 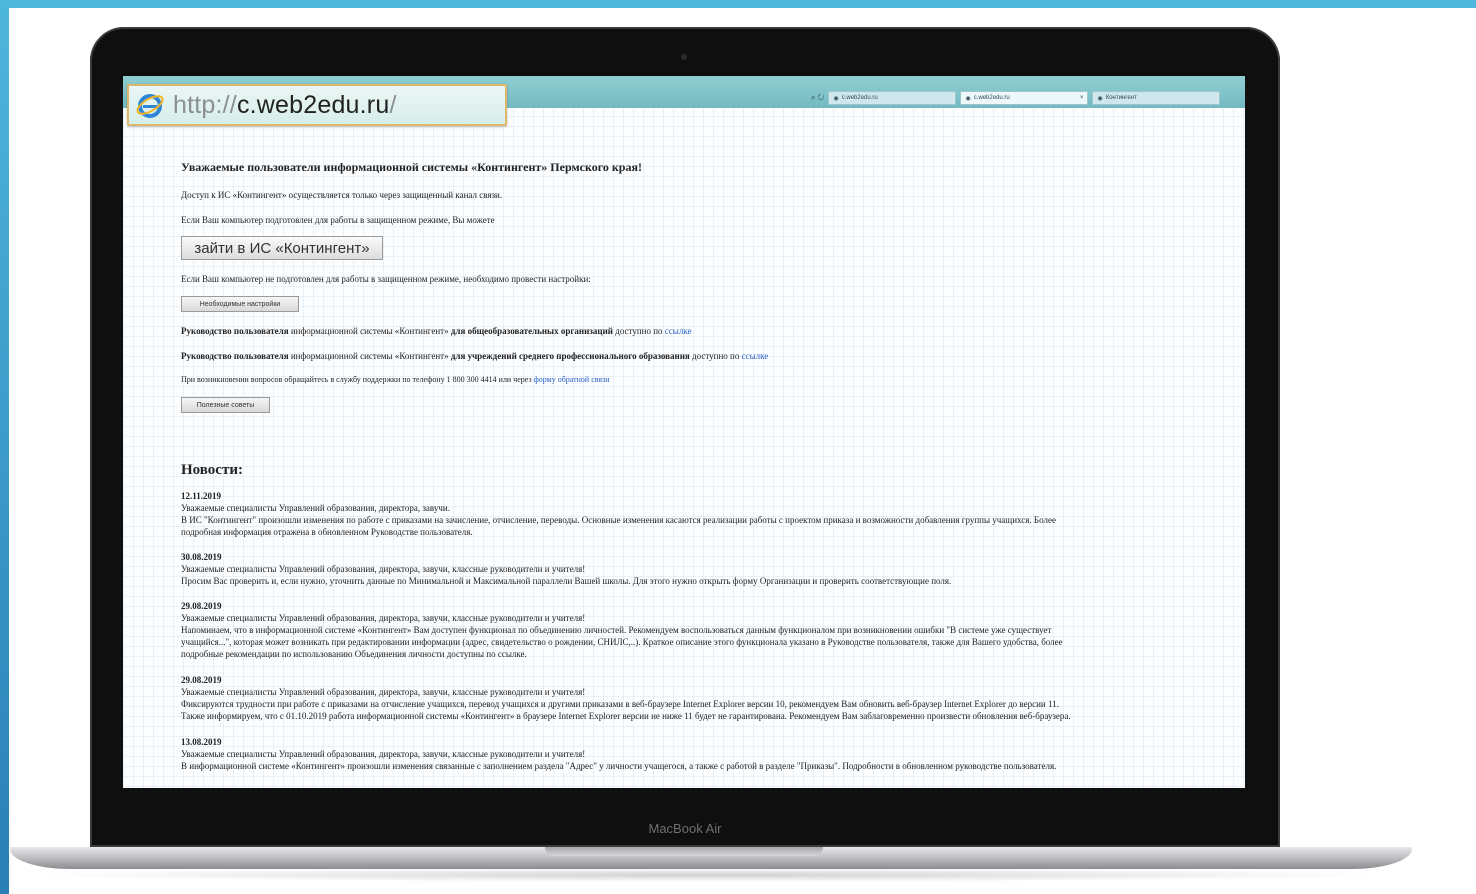 I want to click on address-host: c.web2edu.ru, so click(x=313, y=104).